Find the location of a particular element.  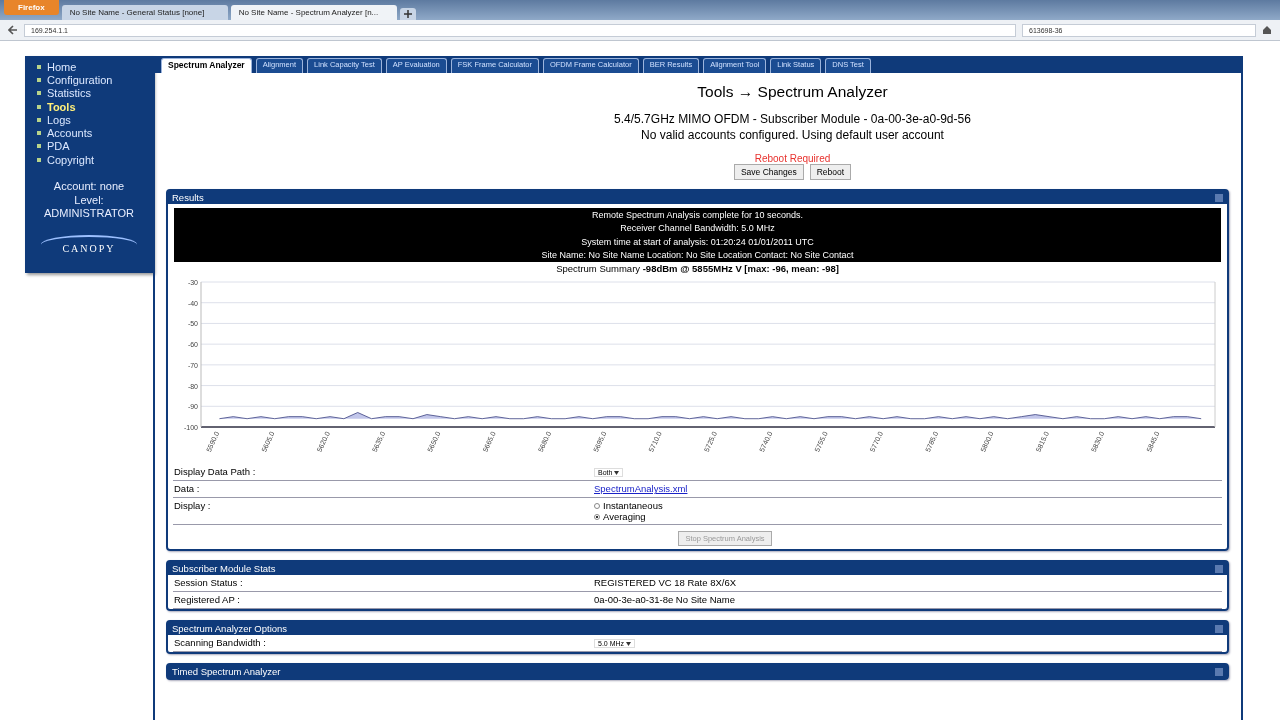

browser-tab: No Site Name - General Status [none] is located at coordinates (144, 12).